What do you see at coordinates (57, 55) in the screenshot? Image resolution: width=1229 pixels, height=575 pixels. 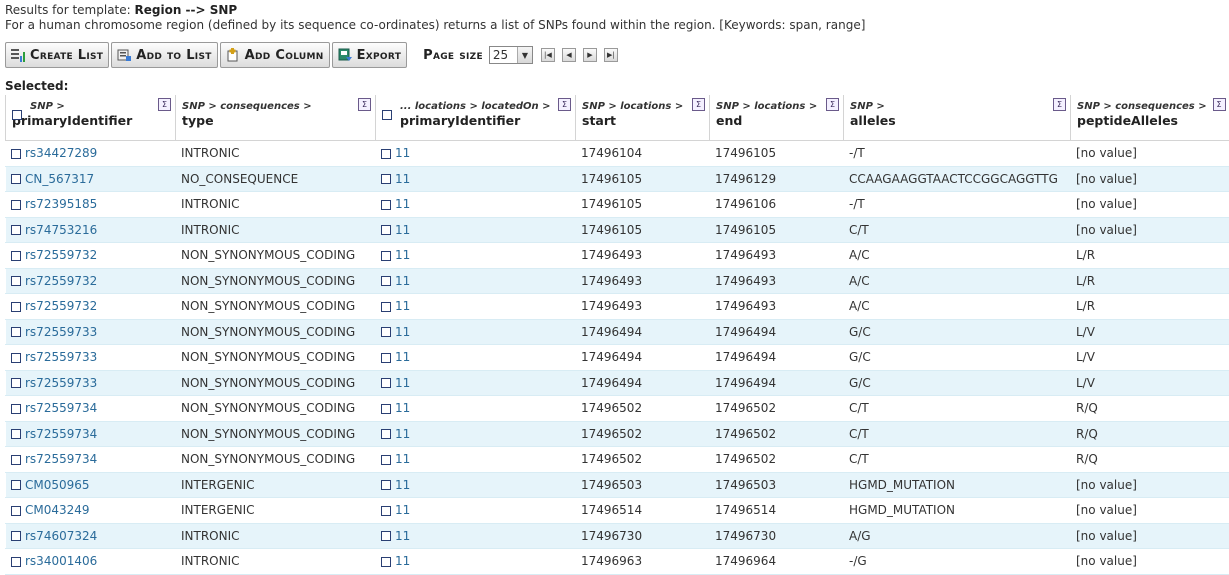 I see `create-list-button: Create List` at bounding box center [57, 55].